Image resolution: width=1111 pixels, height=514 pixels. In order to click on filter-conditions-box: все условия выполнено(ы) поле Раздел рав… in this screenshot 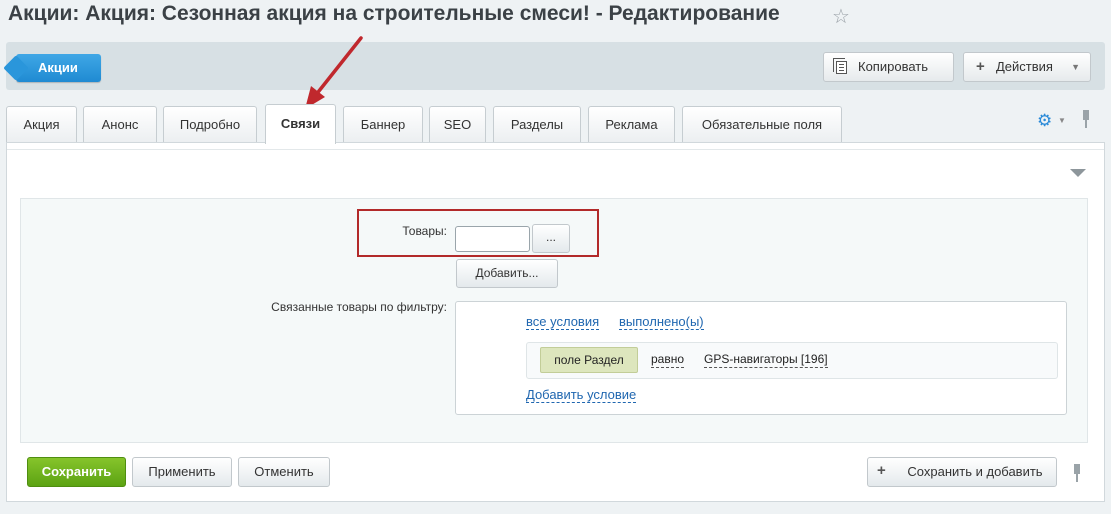, I will do `click(761, 358)`.